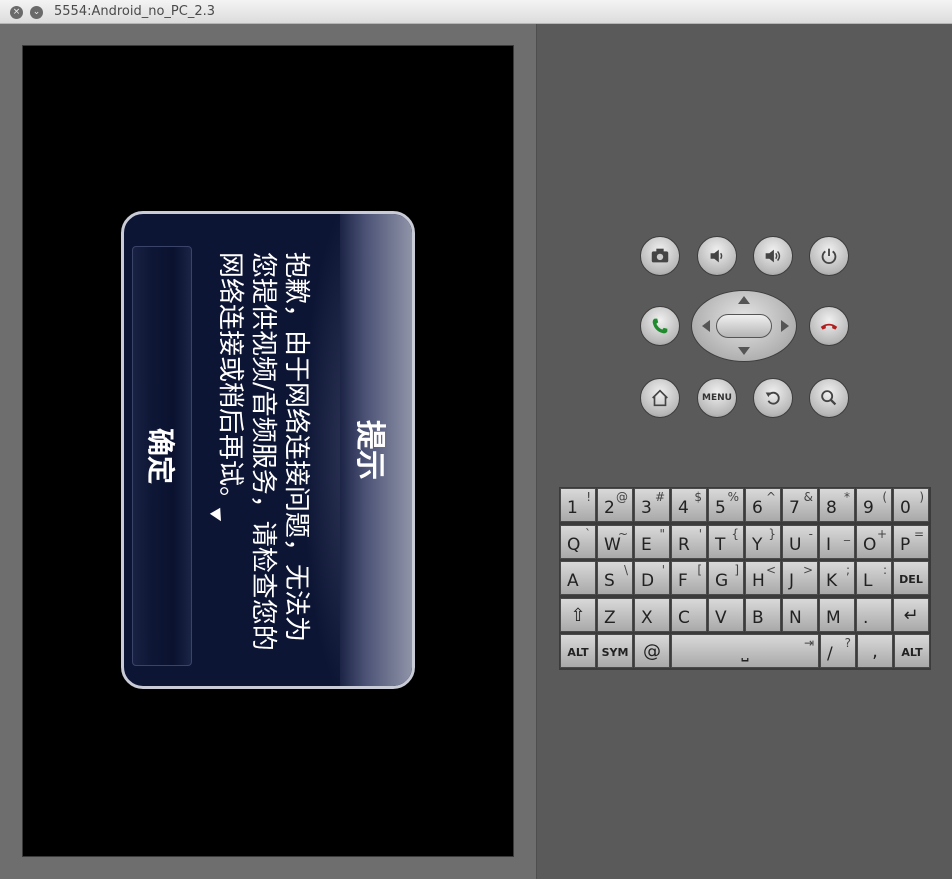 The image size is (952, 879). I want to click on key-label: 8, so click(831, 508).